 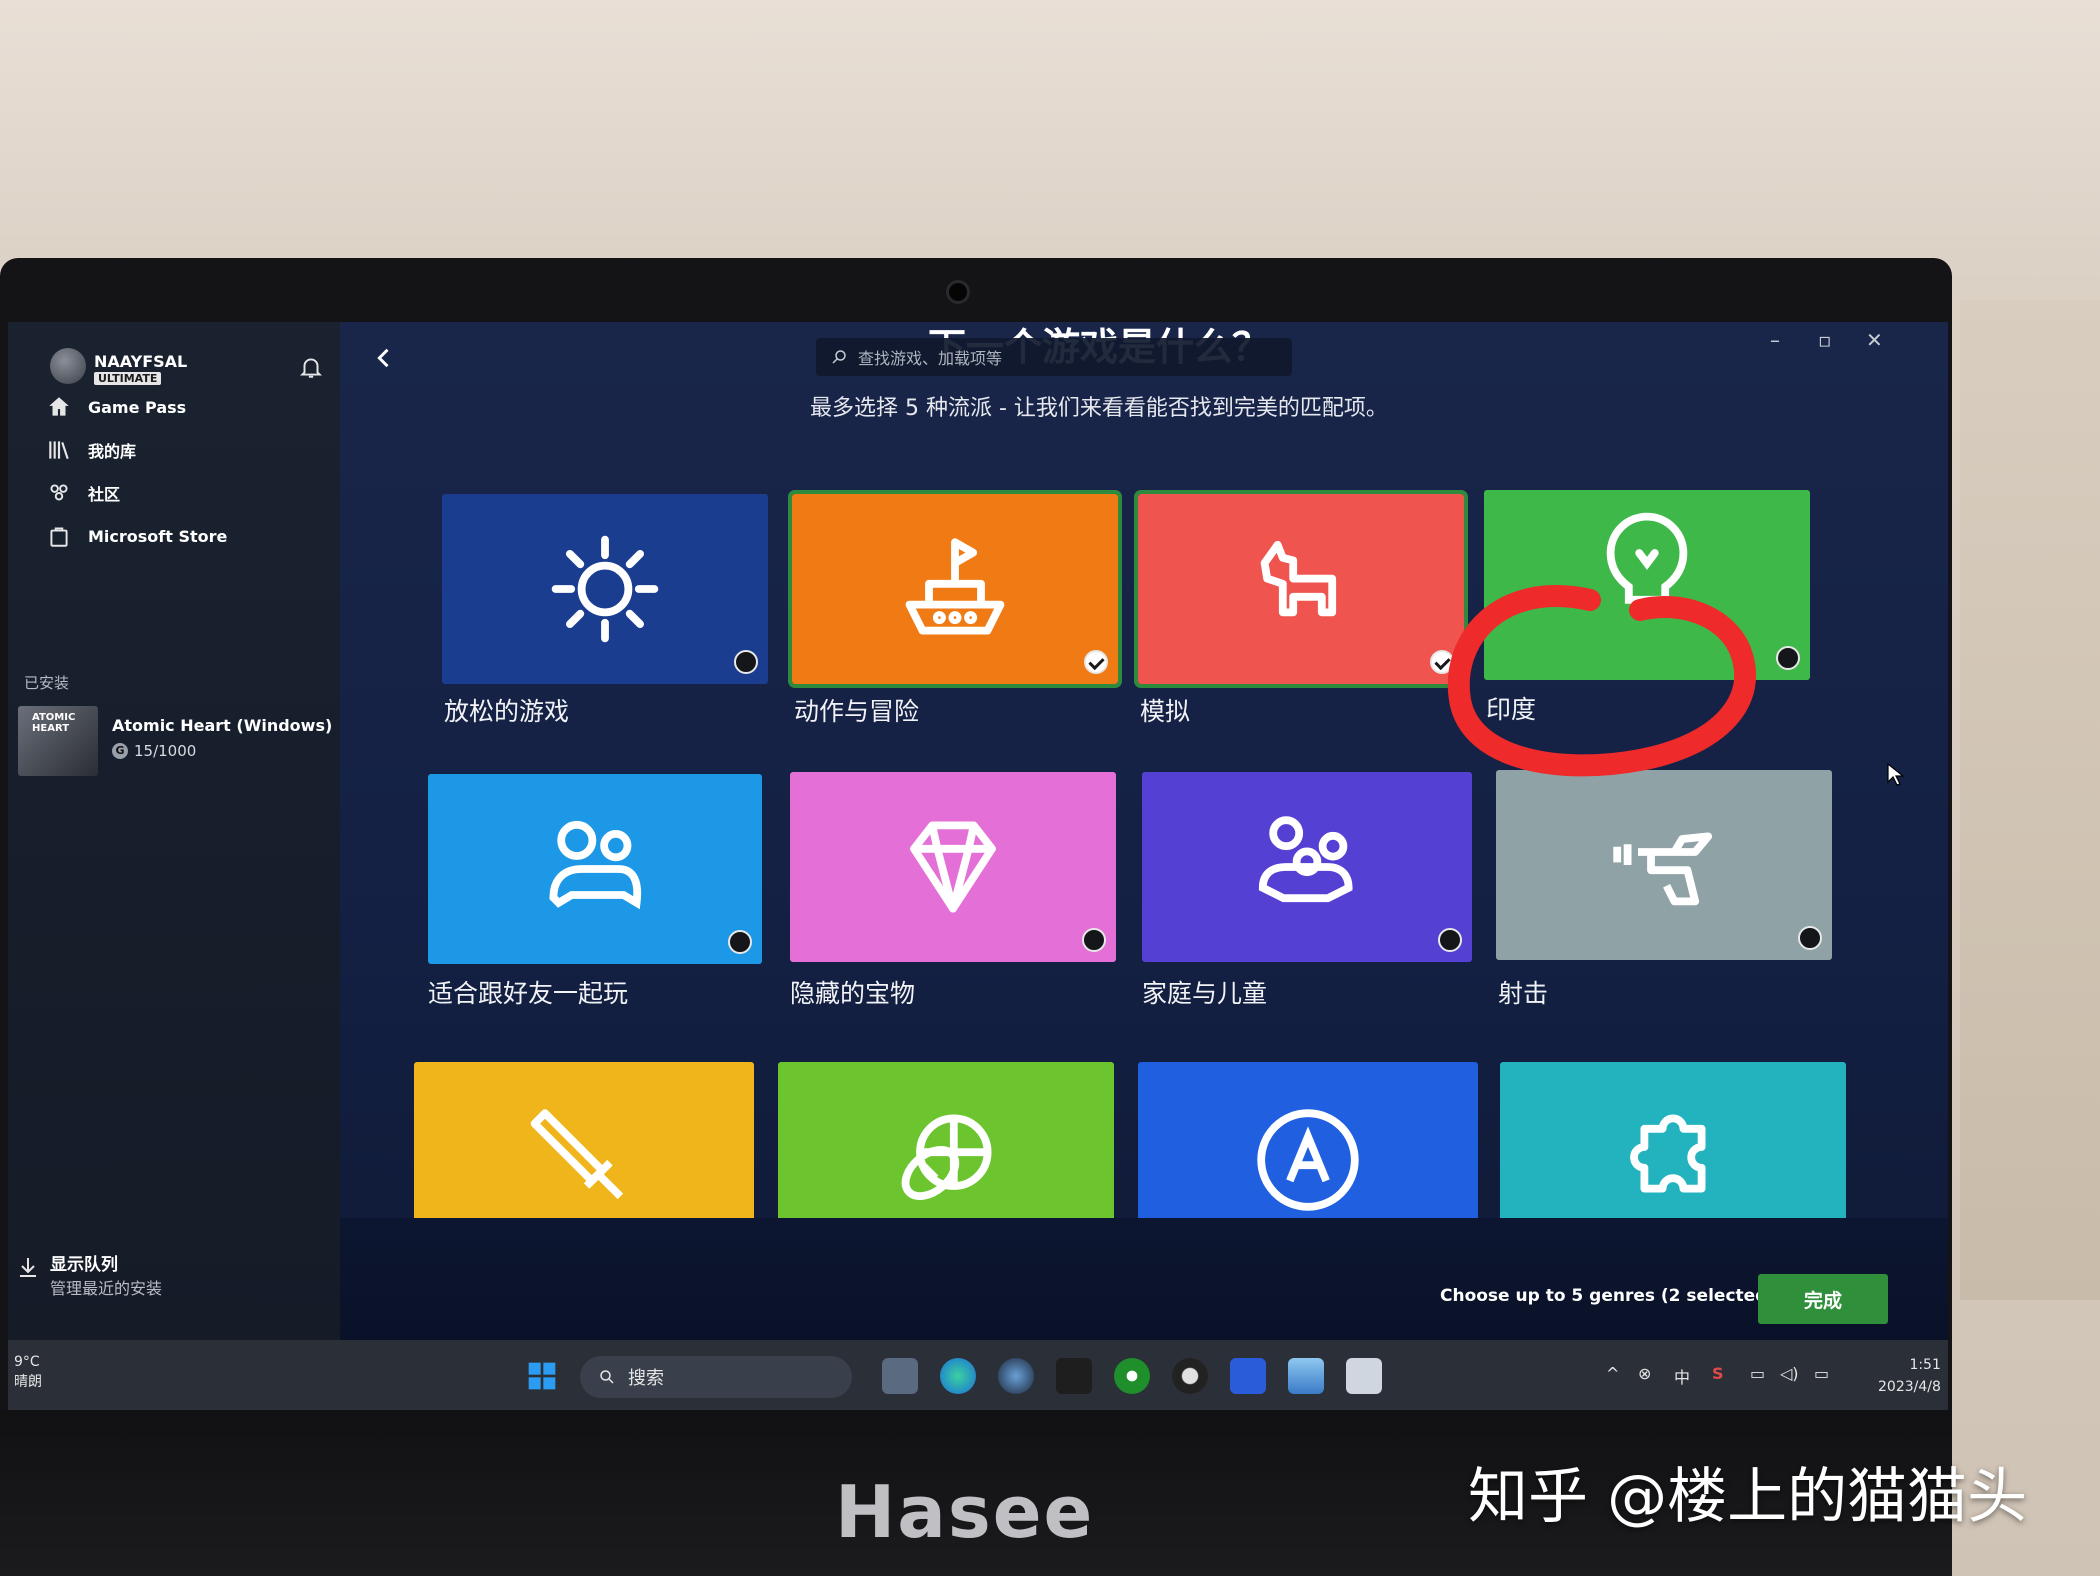 What do you see at coordinates (1668, 1153) in the screenshot?
I see `puzzle-icon` at bounding box center [1668, 1153].